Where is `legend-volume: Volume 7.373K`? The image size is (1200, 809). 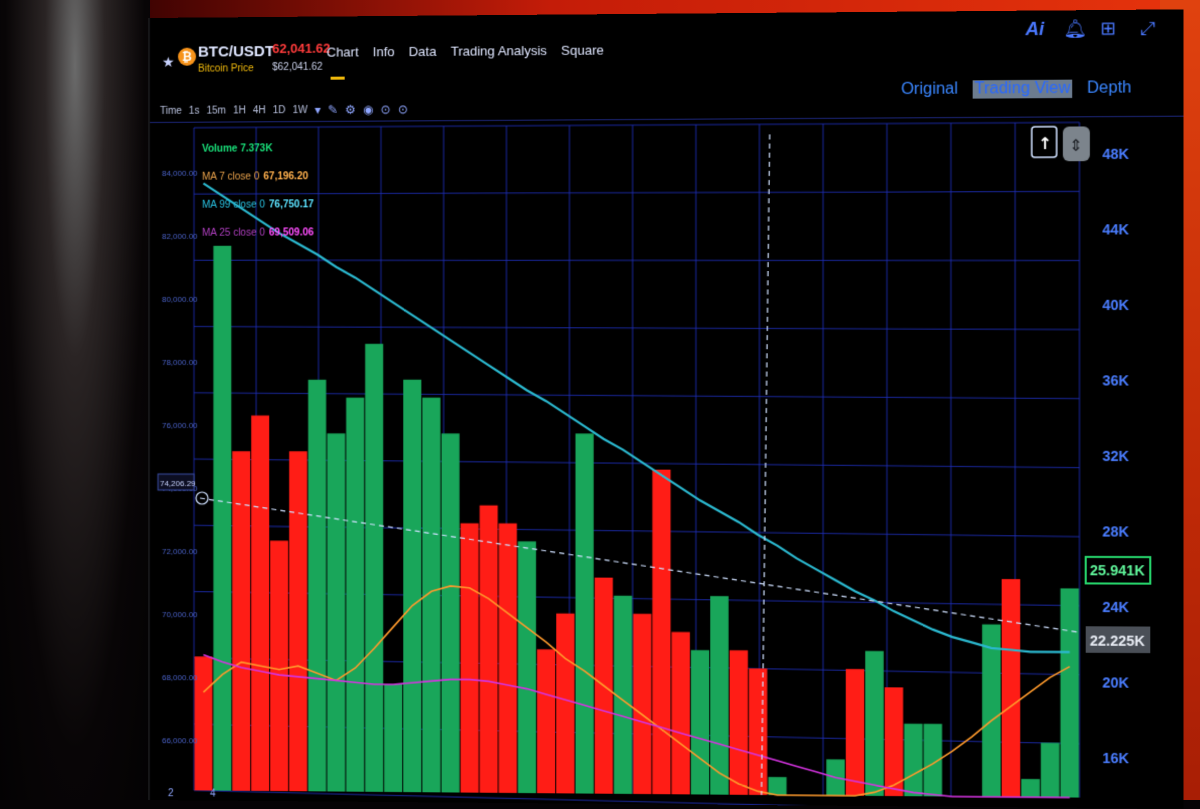 legend-volume: Volume 7.373K is located at coordinates (258, 149).